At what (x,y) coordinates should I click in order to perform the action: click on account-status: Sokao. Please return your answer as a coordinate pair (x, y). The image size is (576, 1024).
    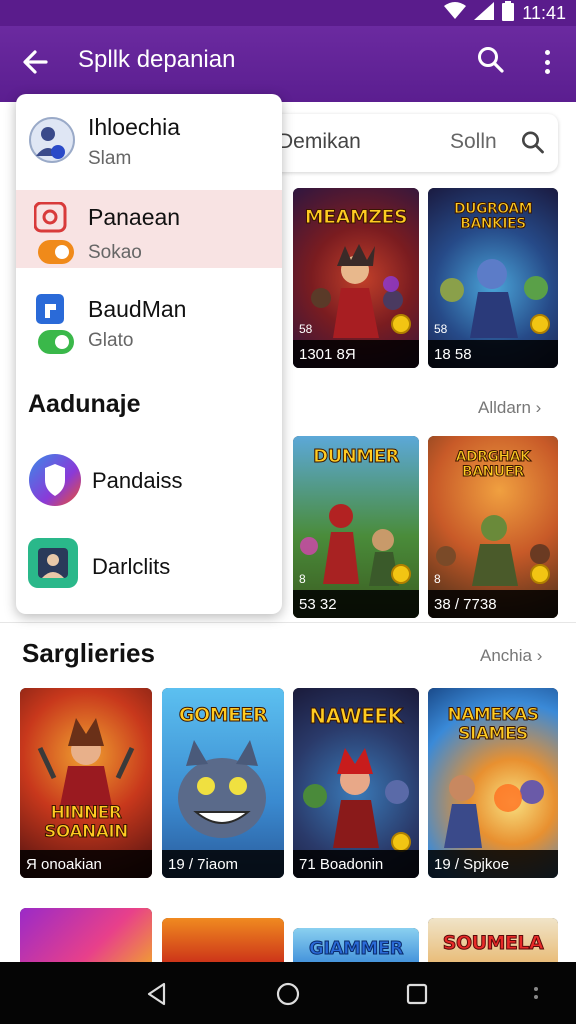
    Looking at the image, I should click on (115, 252).